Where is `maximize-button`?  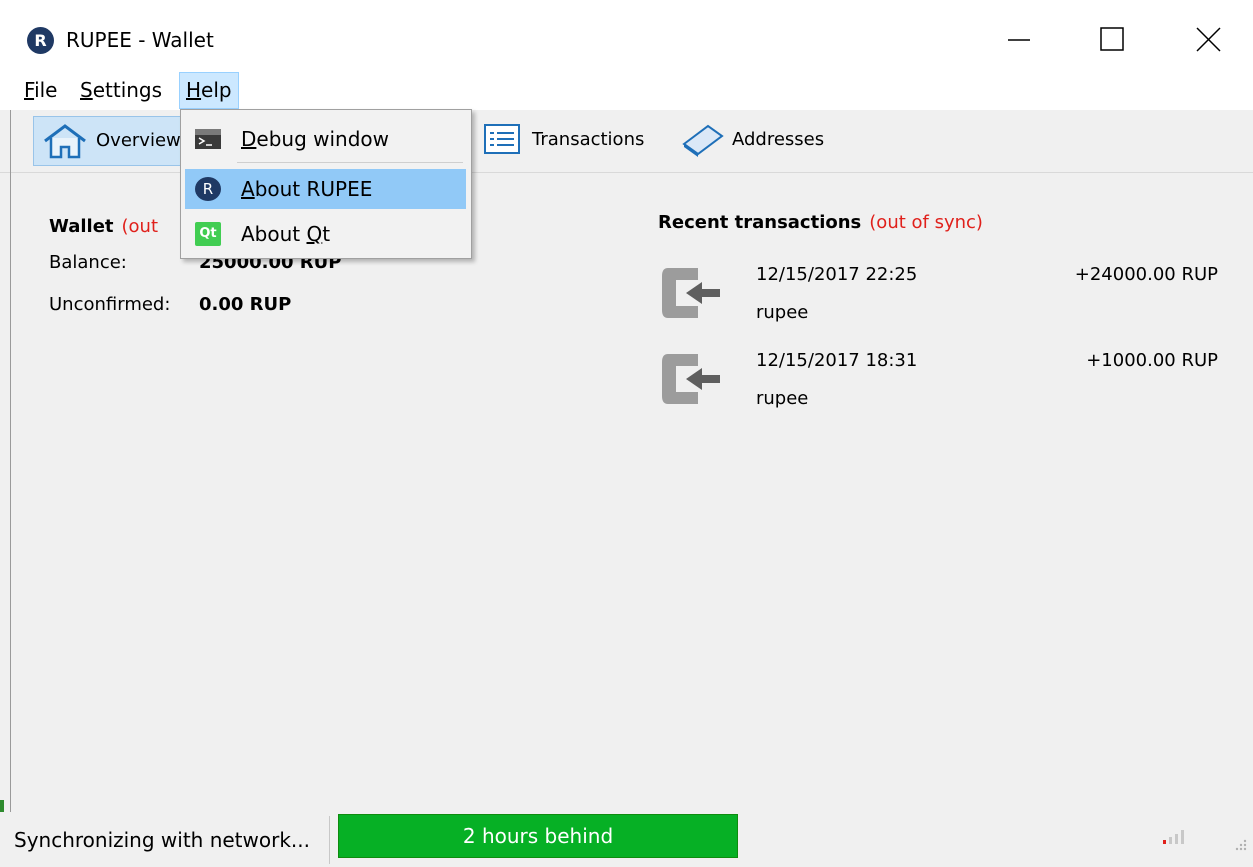 maximize-button is located at coordinates (1110, 40).